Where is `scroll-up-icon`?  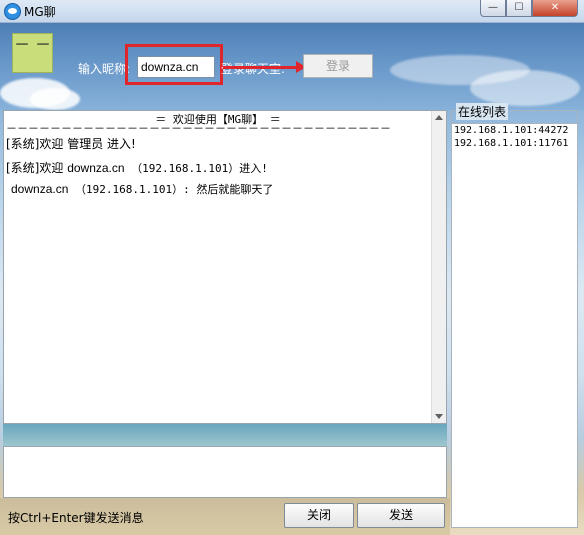 scroll-up-icon is located at coordinates (439, 117).